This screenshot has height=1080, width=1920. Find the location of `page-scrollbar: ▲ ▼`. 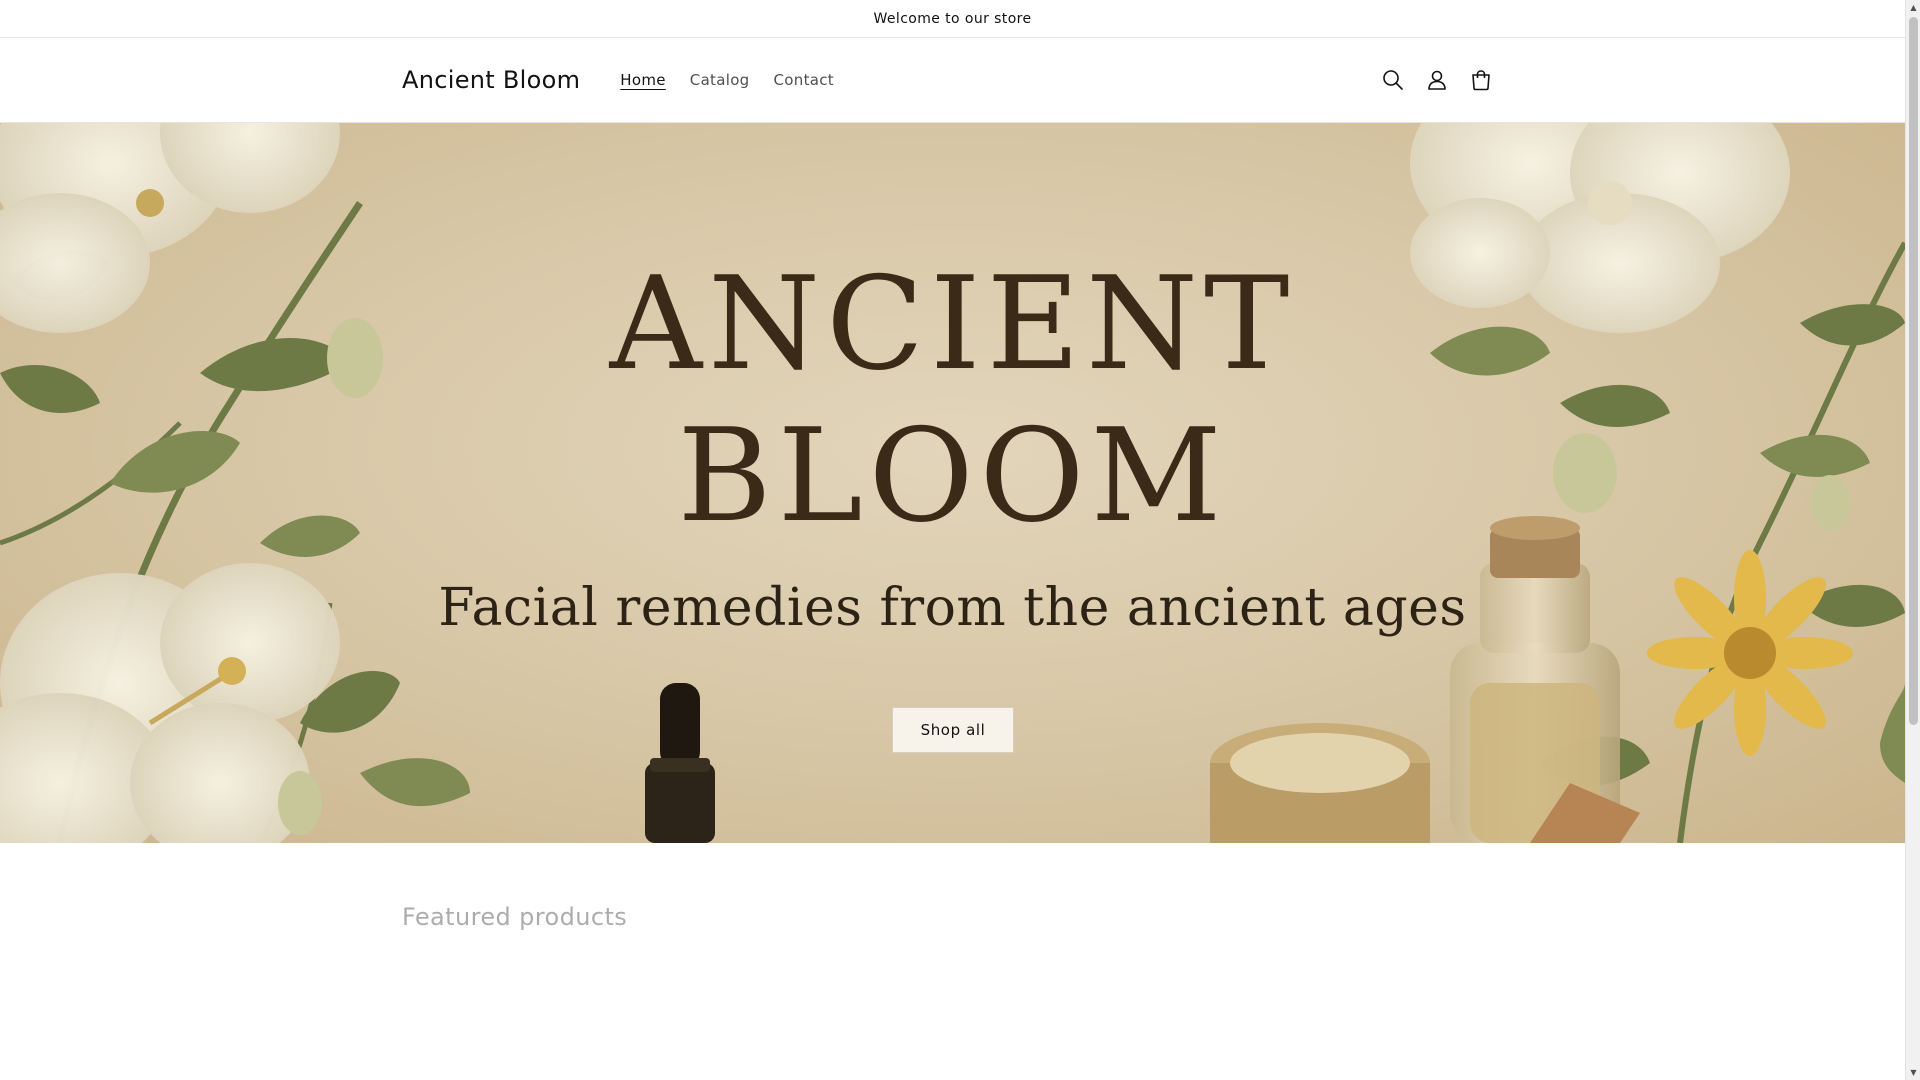

page-scrollbar: ▲ ▼ is located at coordinates (1912, 540).